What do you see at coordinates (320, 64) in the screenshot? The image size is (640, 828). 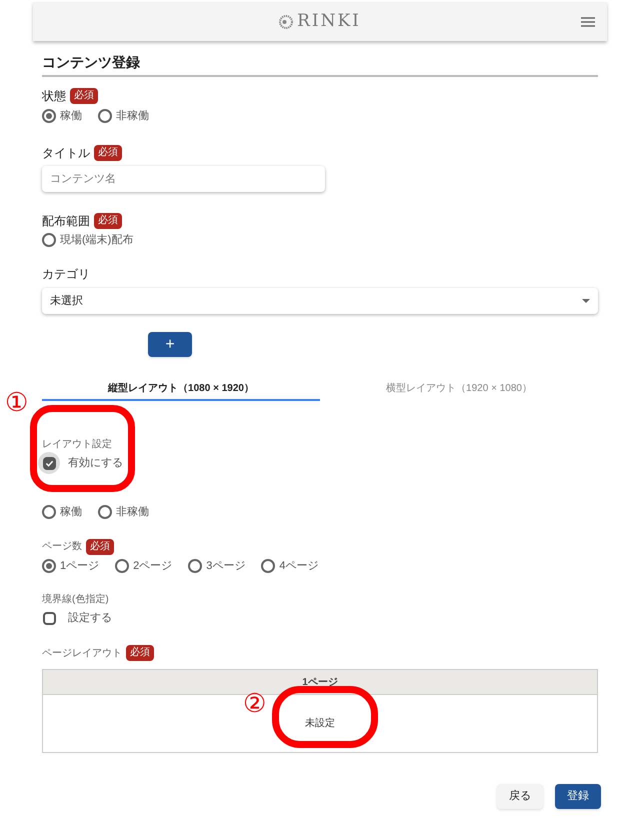 I see `page-title: コンテンツ登録` at bounding box center [320, 64].